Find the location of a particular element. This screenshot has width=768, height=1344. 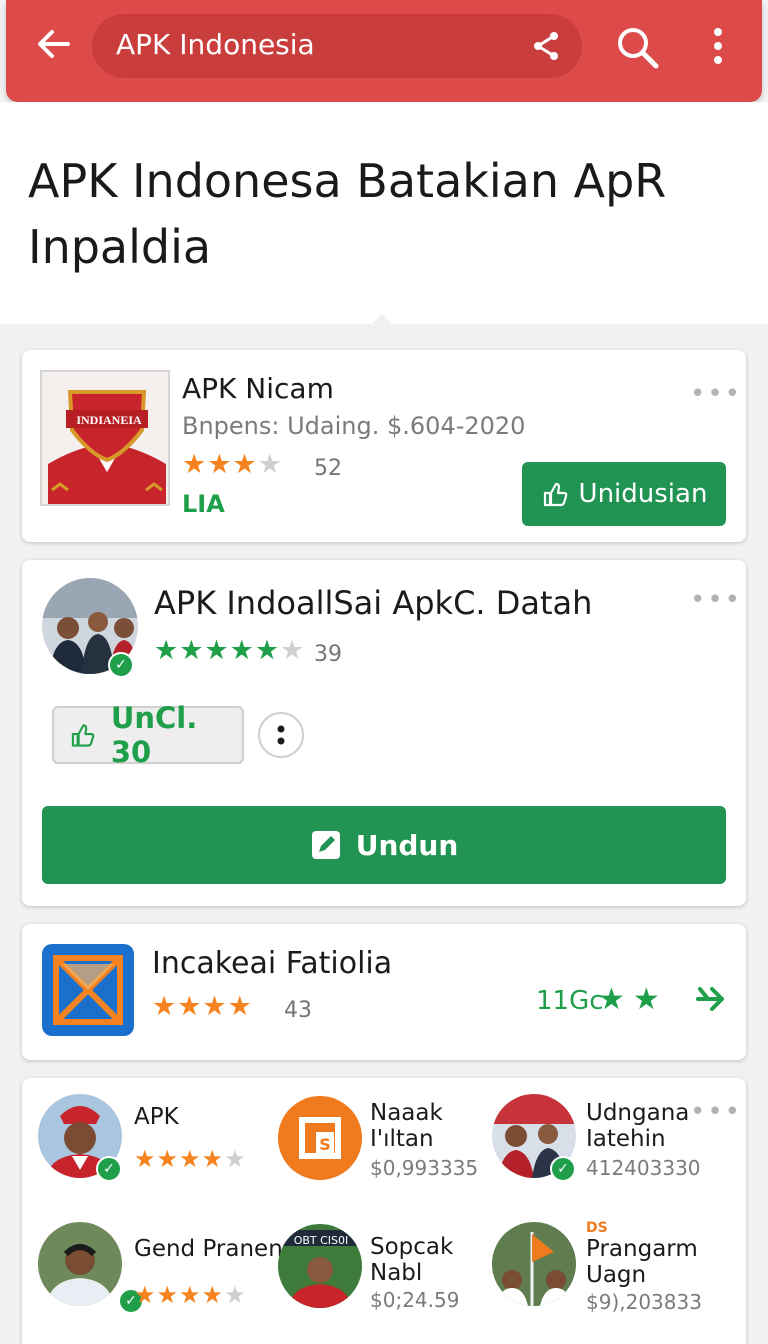

star-icon: ★★★ is located at coordinates (220, 464).